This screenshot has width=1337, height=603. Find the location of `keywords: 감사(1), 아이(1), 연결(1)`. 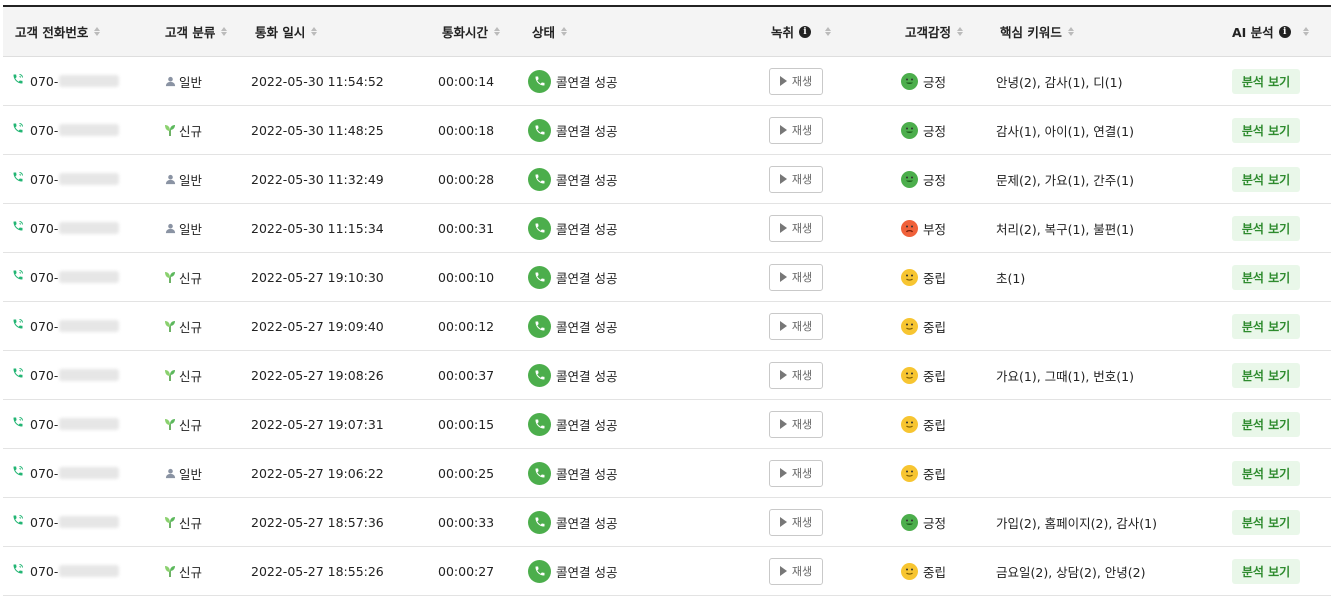

keywords: 감사(1), 아이(1), 연결(1) is located at coordinates (1065, 131).